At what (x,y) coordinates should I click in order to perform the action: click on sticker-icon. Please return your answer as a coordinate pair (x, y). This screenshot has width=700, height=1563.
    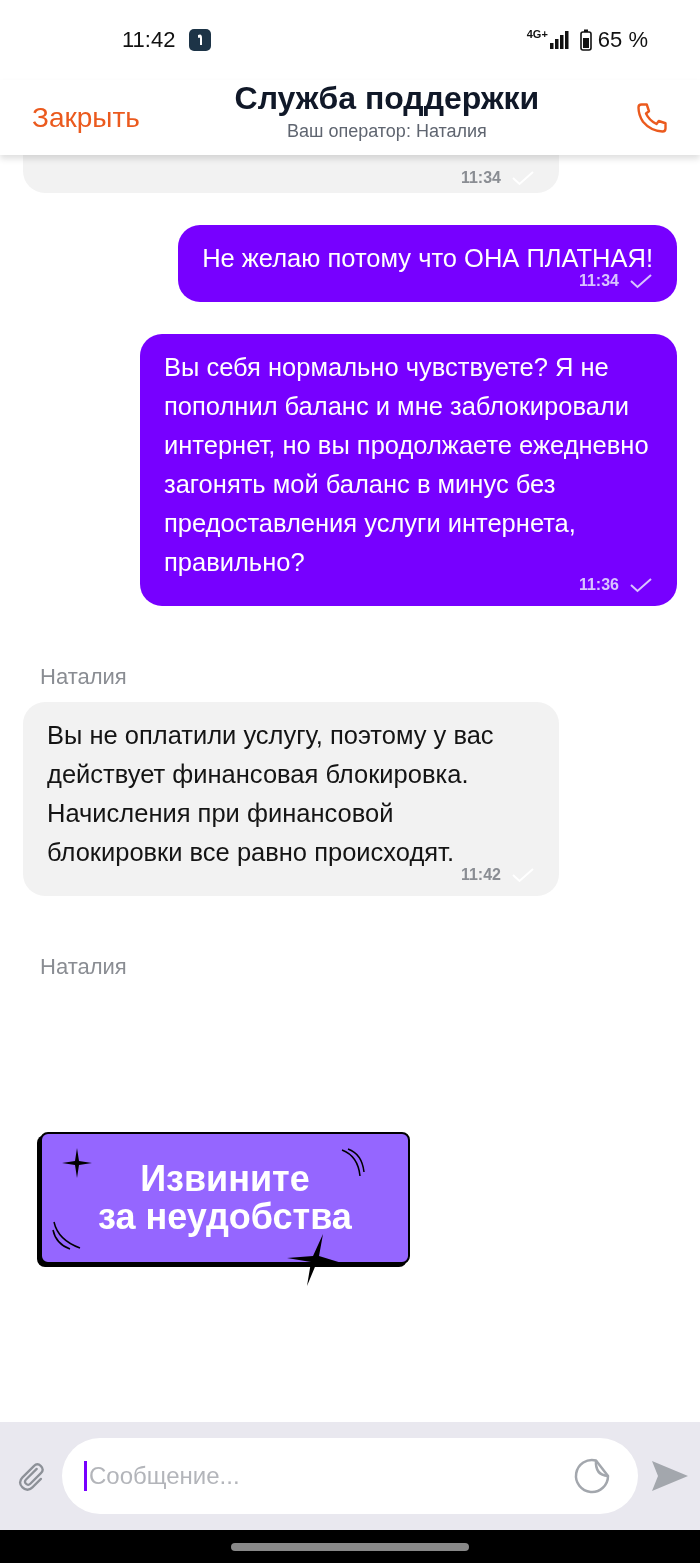
    Looking at the image, I should click on (592, 1476).